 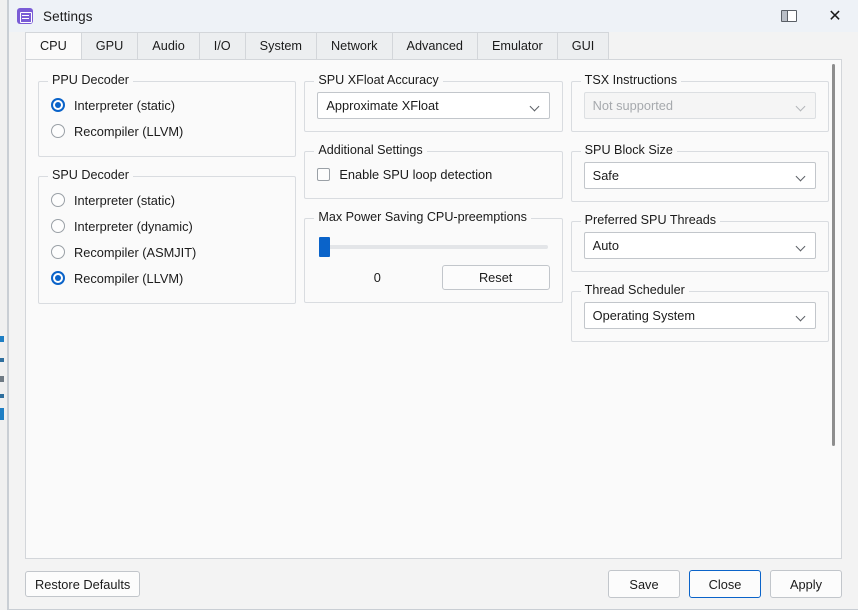 I want to click on tsx-instructions-group: TSX Instructions Not supported, so click(x=699, y=102).